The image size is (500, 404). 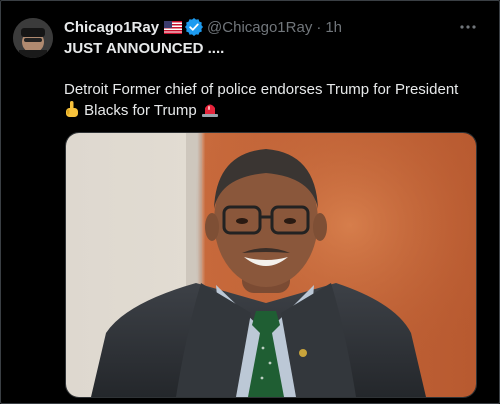 I want to click on user-handle: @Chicago1Ray, so click(x=259, y=27).